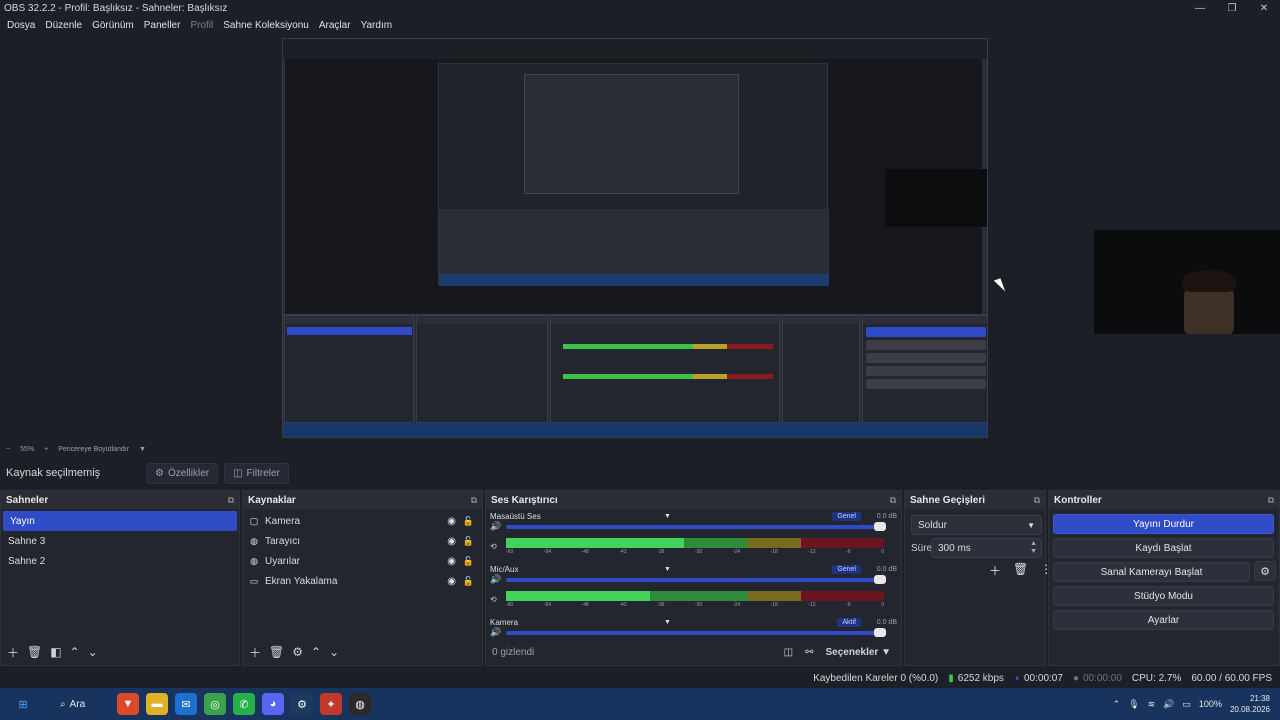 The image size is (1280, 720). I want to click on settings-button: Ayarlar, so click(1163, 620).